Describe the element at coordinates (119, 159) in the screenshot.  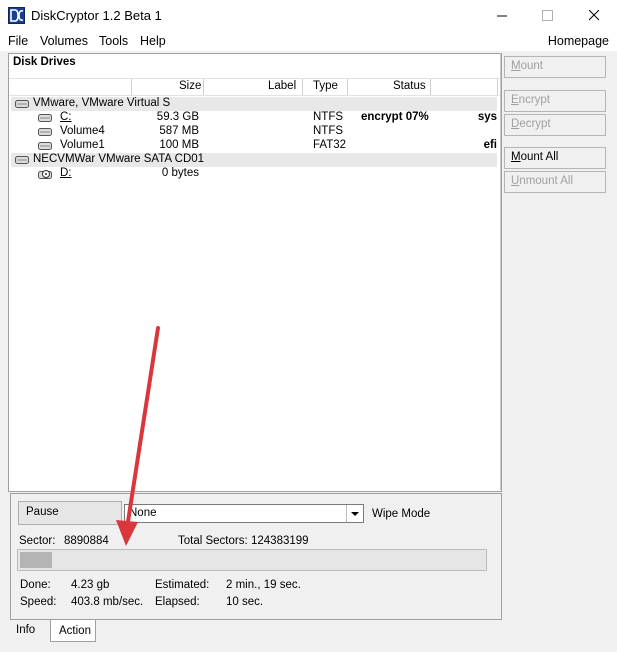
I see `disk-name: NECVMWar VMware SATA CD01` at that location.